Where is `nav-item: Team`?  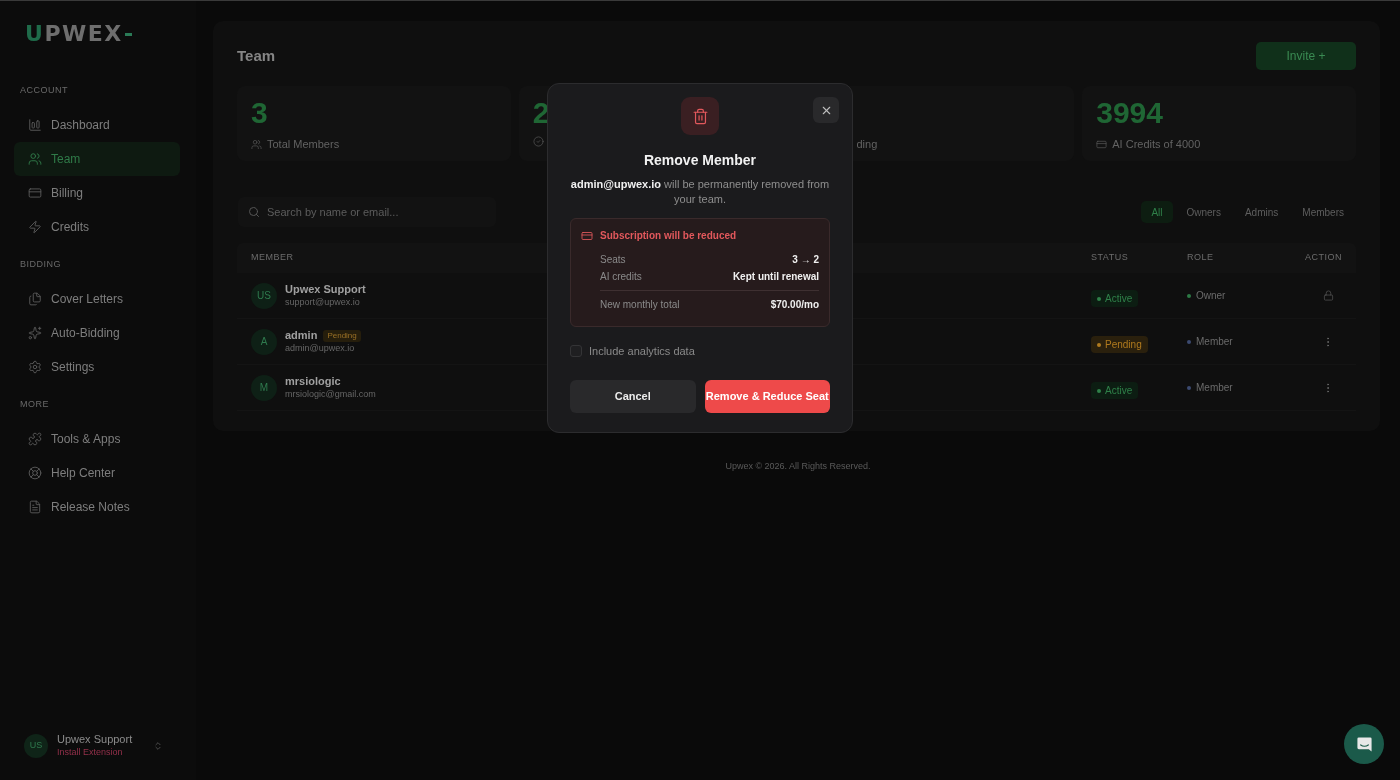 nav-item: Team is located at coordinates (97, 159).